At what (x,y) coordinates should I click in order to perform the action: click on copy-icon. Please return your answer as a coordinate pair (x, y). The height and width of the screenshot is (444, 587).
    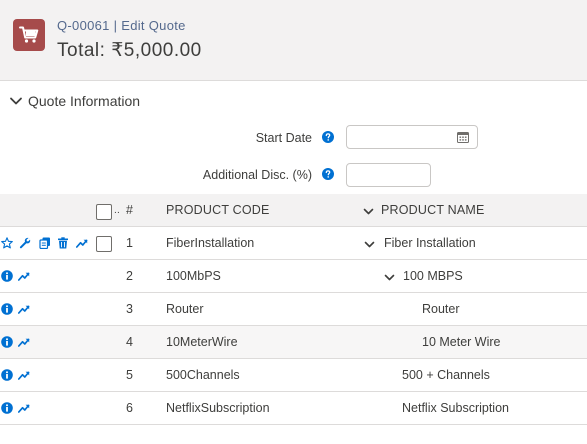
    Looking at the image, I should click on (45, 243).